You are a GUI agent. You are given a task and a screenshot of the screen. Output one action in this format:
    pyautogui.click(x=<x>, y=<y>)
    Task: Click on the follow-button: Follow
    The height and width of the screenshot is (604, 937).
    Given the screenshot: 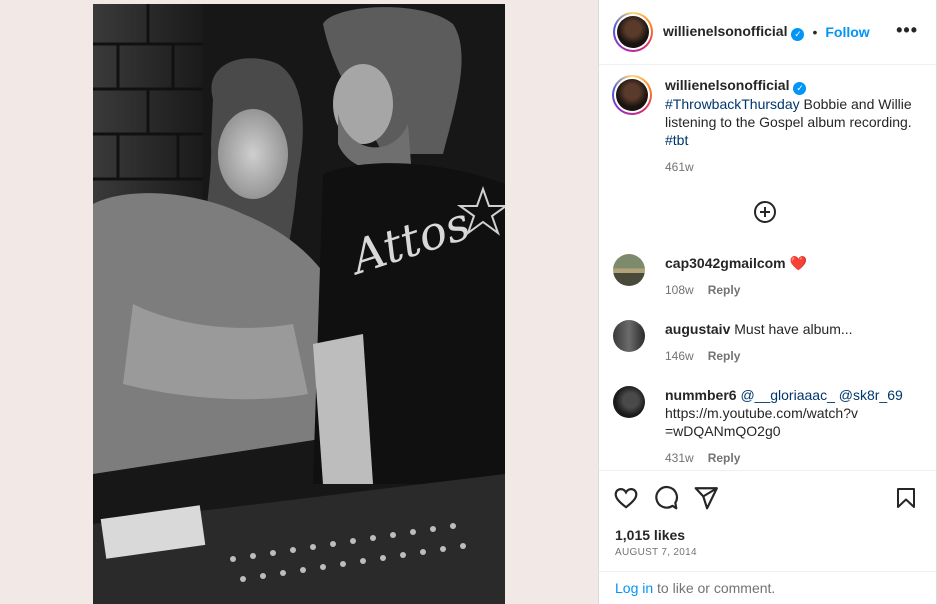 What is the action you would take?
    pyautogui.click(x=847, y=32)
    